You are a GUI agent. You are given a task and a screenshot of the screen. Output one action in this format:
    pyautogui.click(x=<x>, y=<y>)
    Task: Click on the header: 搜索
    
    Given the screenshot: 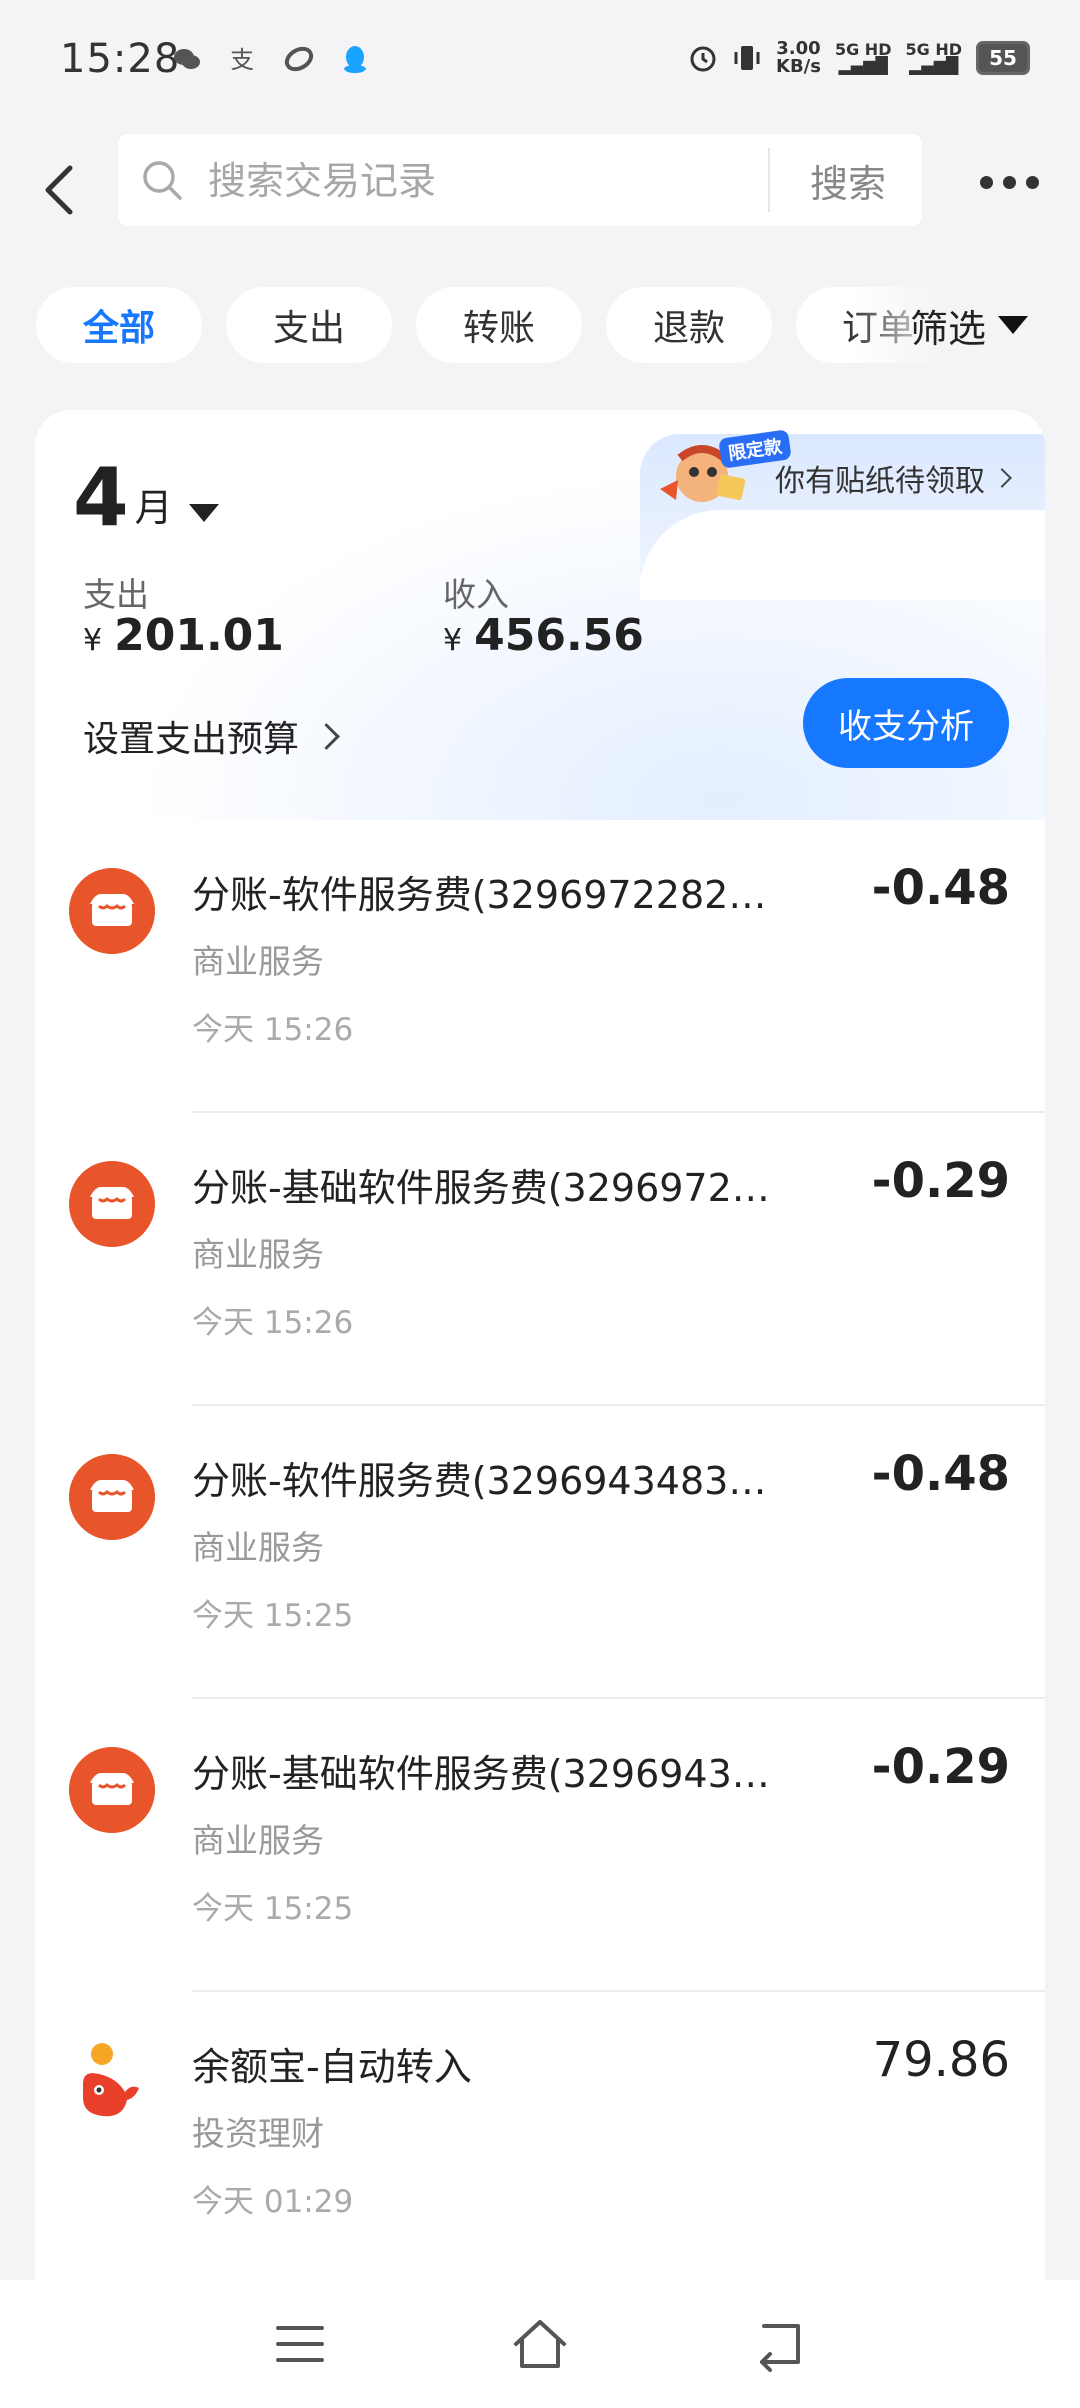 What is the action you would take?
    pyautogui.click(x=540, y=190)
    